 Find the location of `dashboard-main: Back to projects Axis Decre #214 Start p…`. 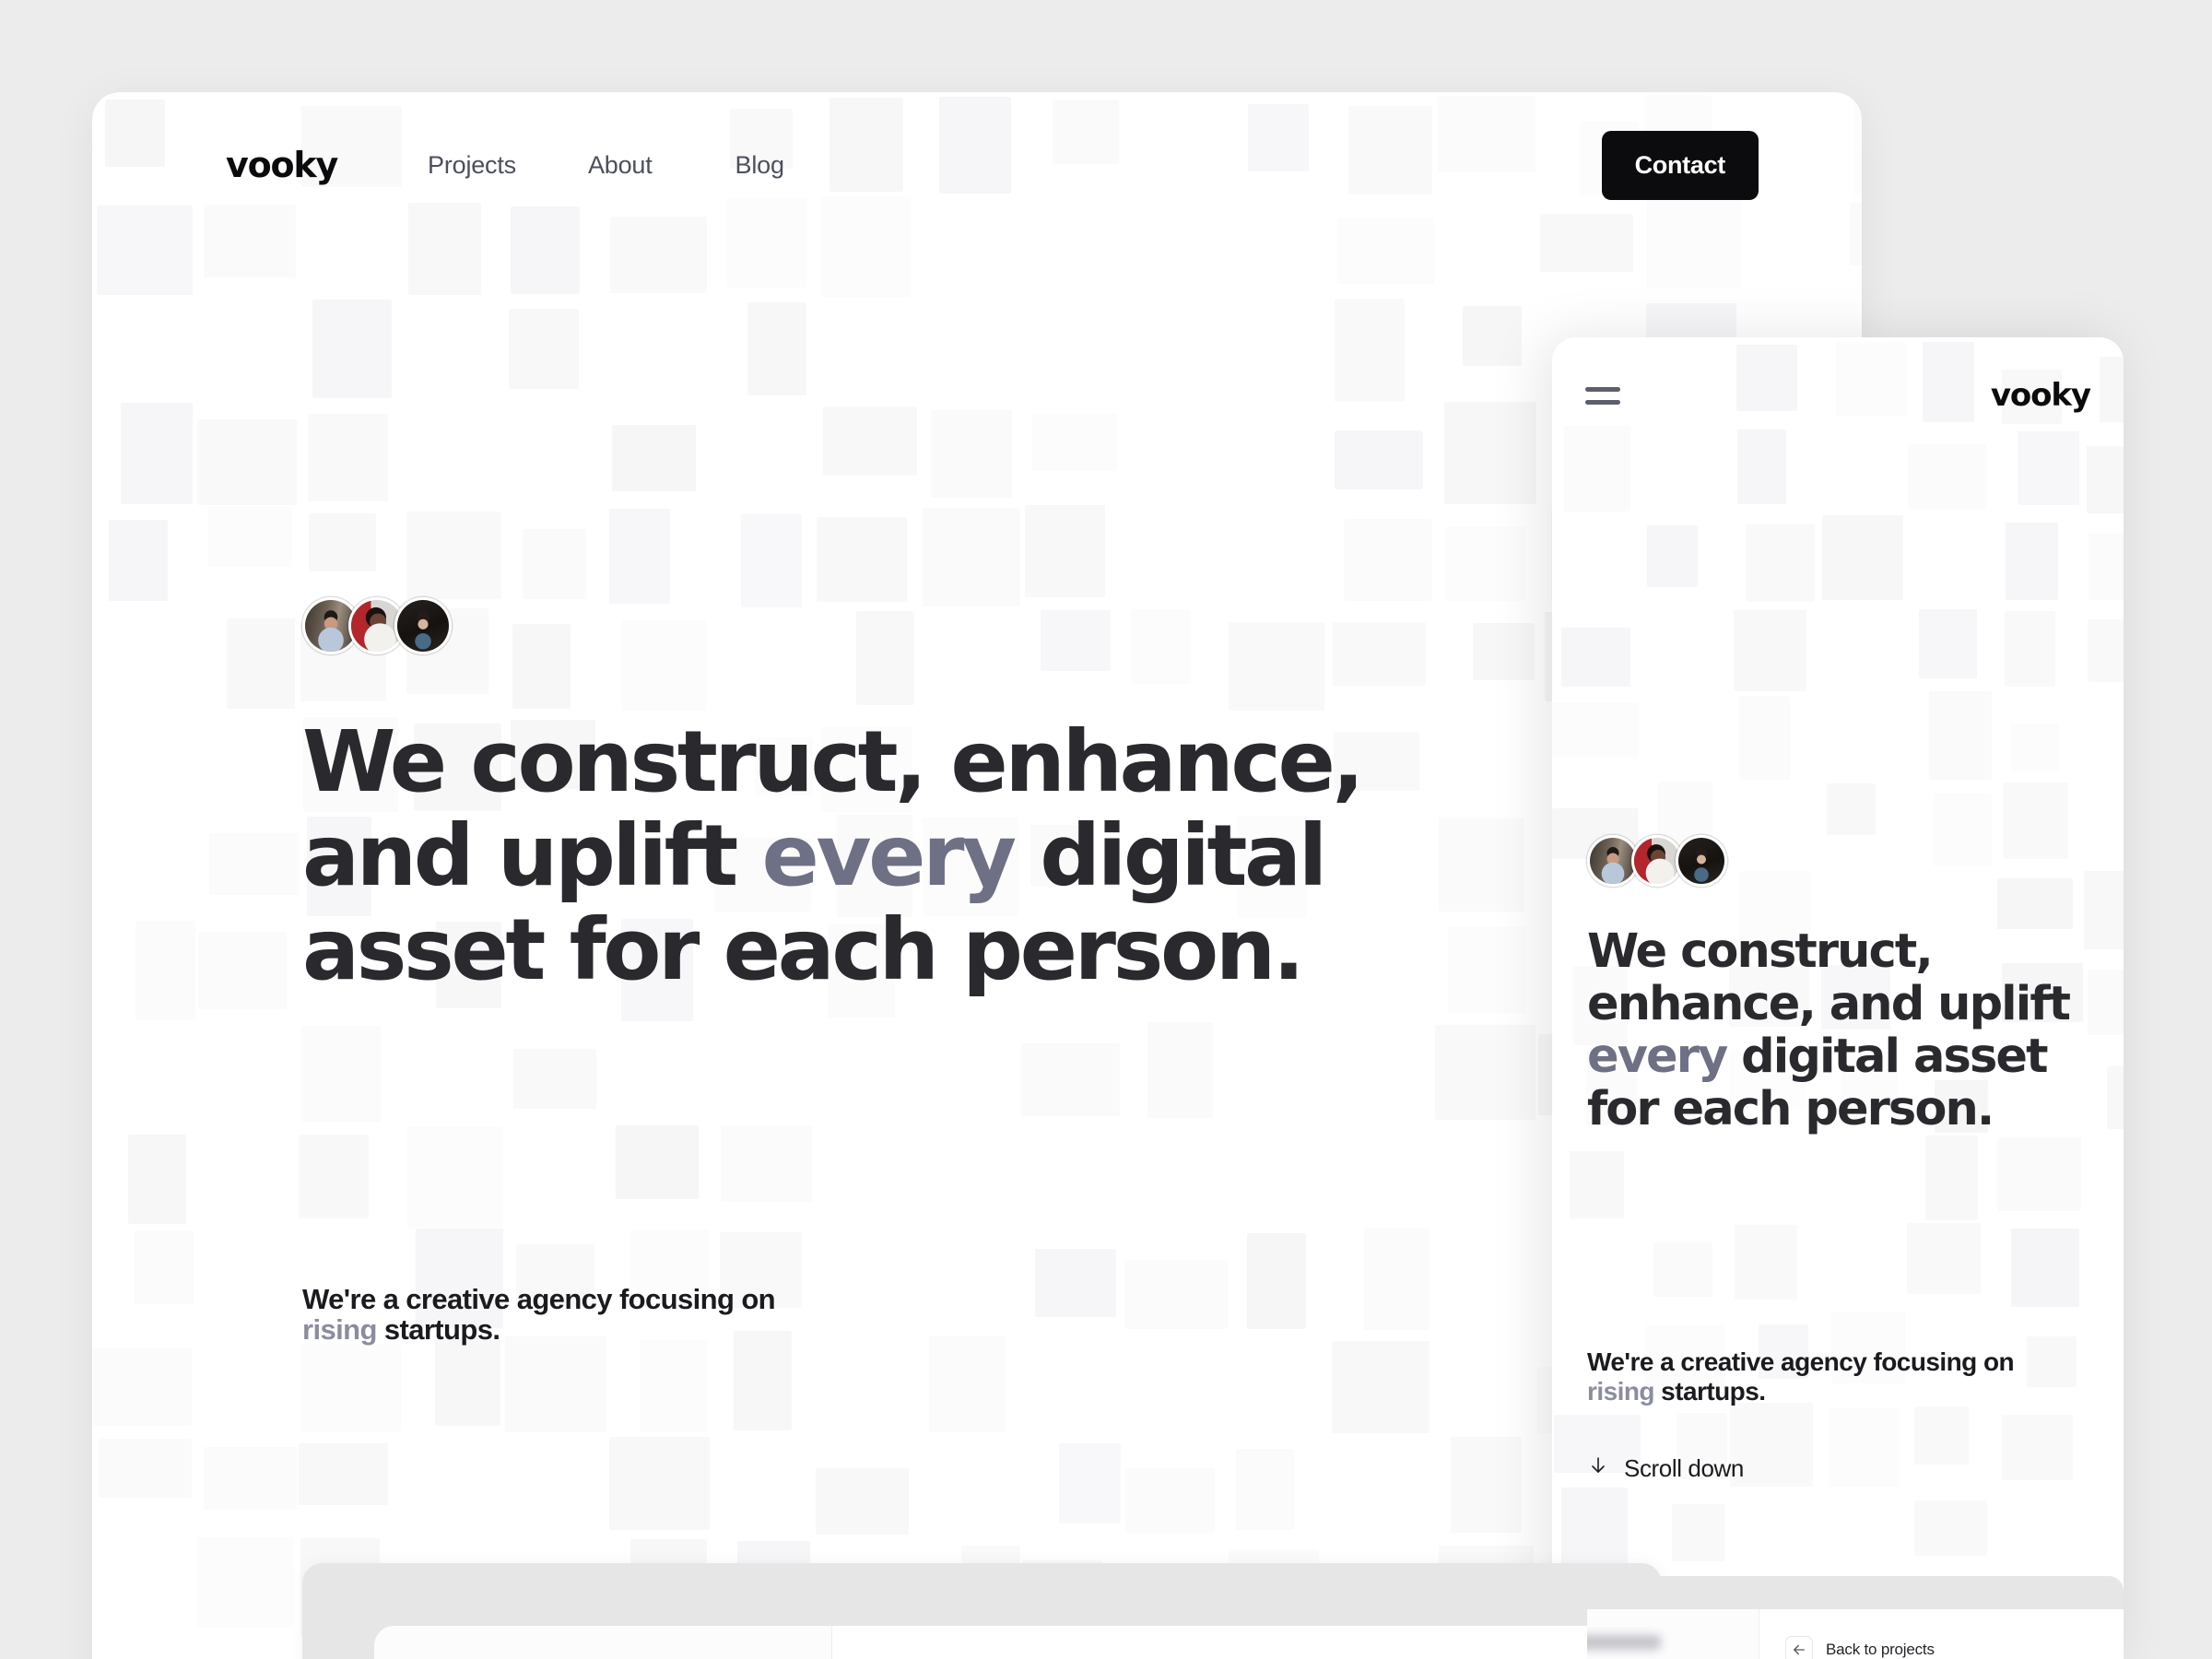

dashboard-main: Back to projects Axis Decre #214 Start p… is located at coordinates (1941, 1634).